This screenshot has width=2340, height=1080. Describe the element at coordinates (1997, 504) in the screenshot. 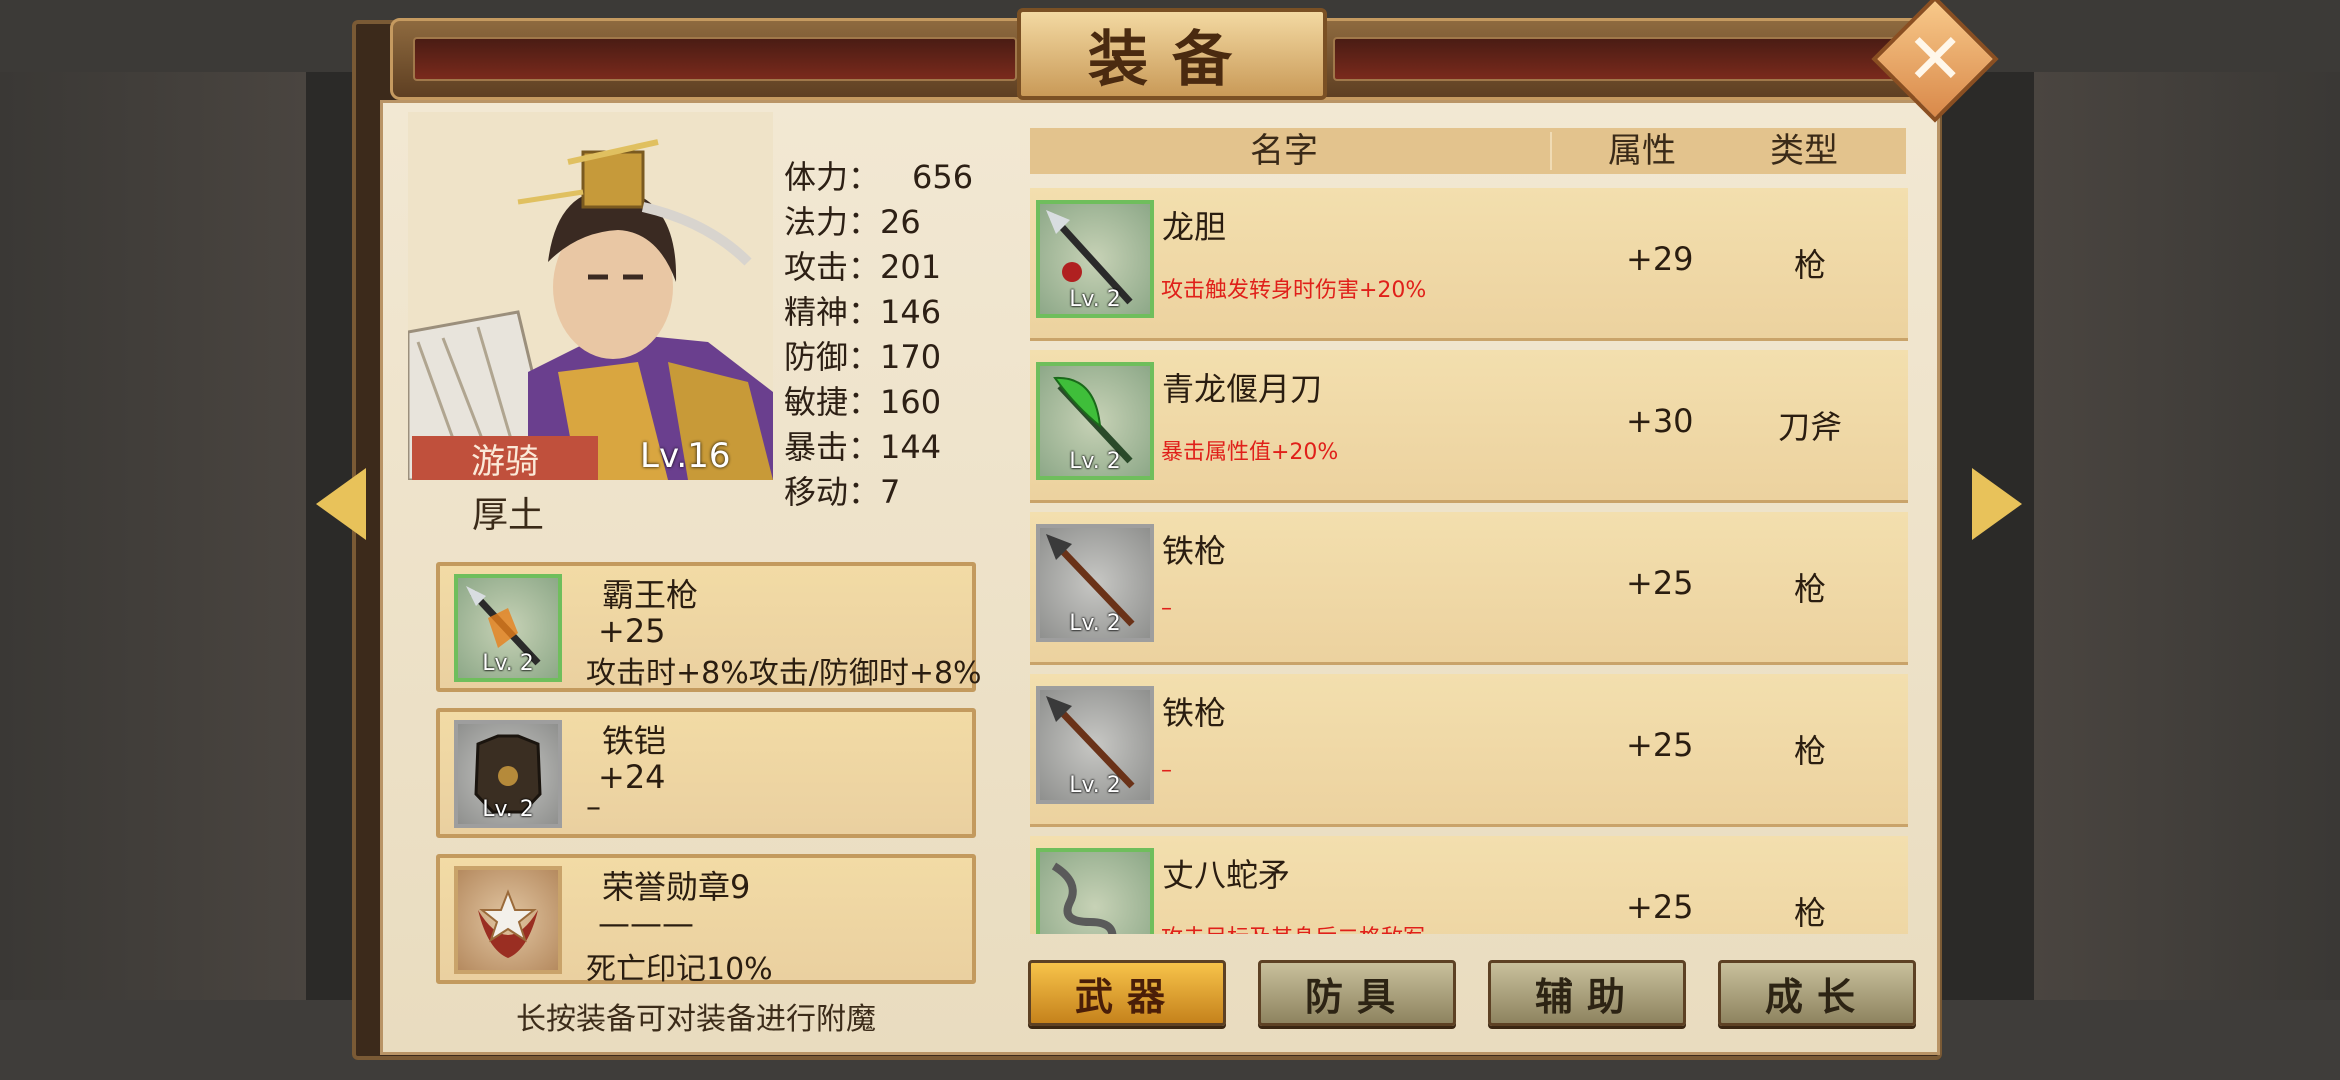

I see `next-hero-arrow-icon` at that location.